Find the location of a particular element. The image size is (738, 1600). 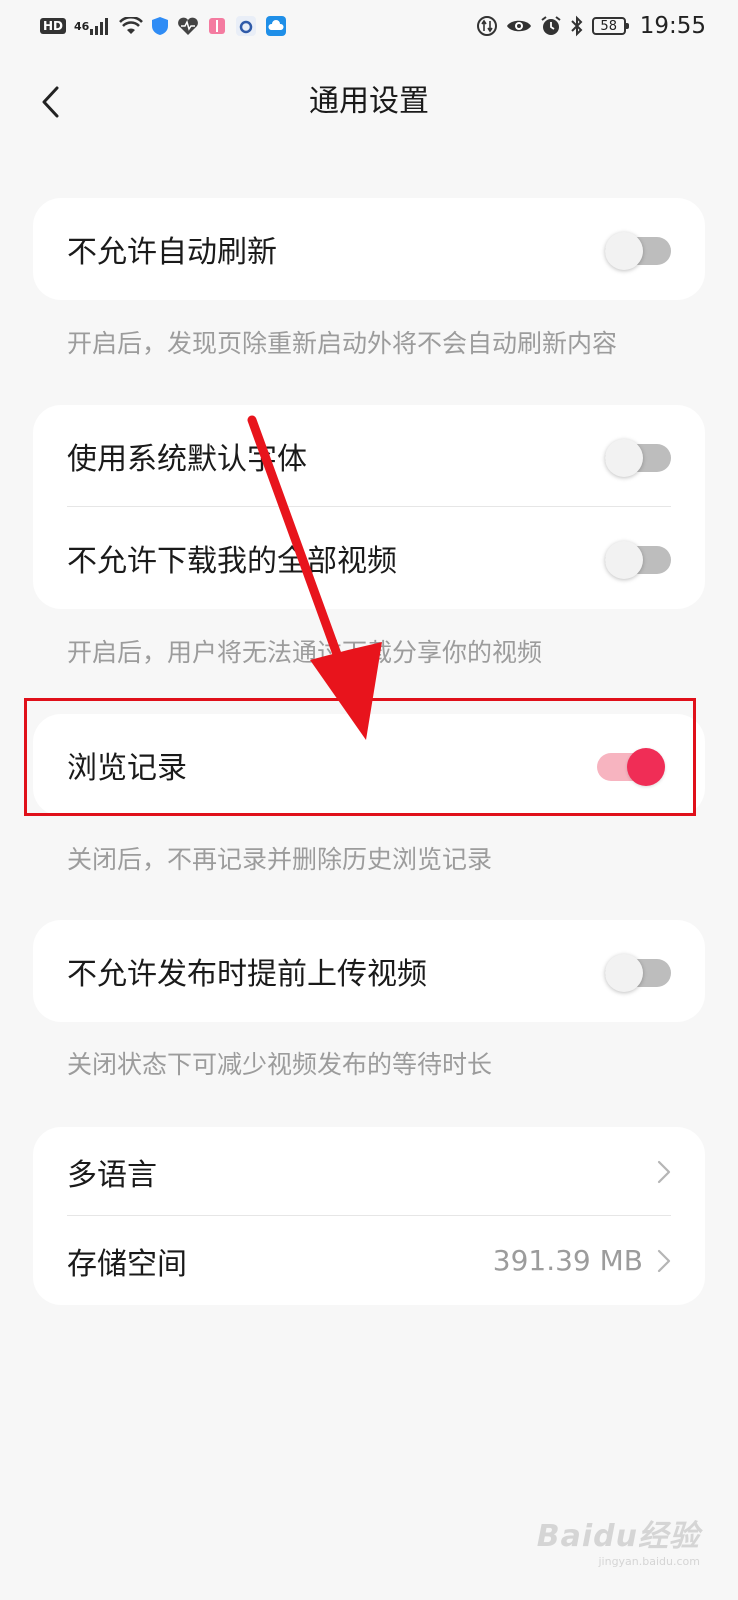

setting-row-pre-upload: 不允许发布时提前上传视频 is located at coordinates (369, 971).